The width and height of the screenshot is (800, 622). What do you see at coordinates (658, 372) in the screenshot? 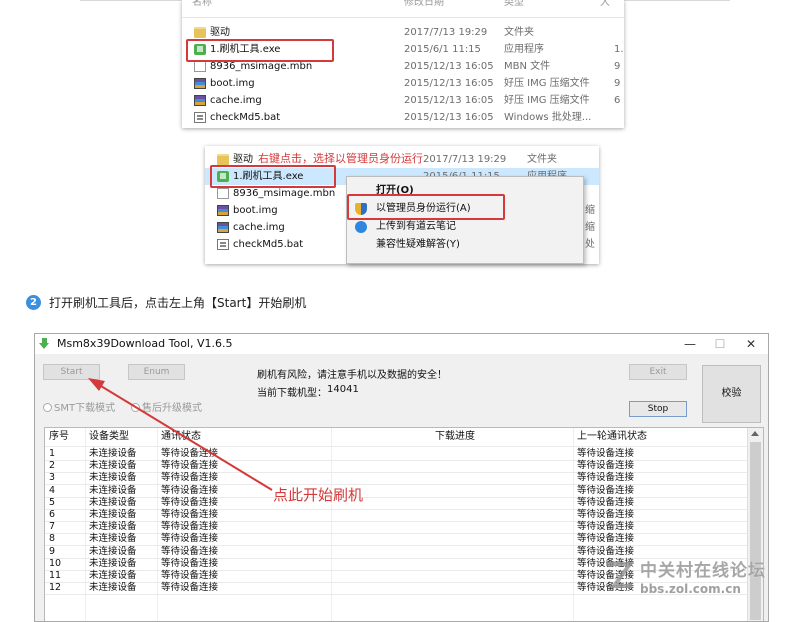
I see `exit-button: Exit` at bounding box center [658, 372].